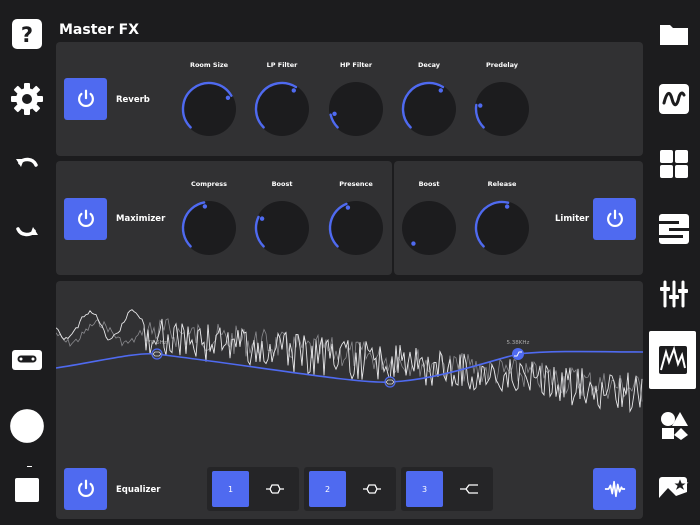 The height and width of the screenshot is (525, 700). I want to click on eq-band-2-selector: 2, so click(350, 489).